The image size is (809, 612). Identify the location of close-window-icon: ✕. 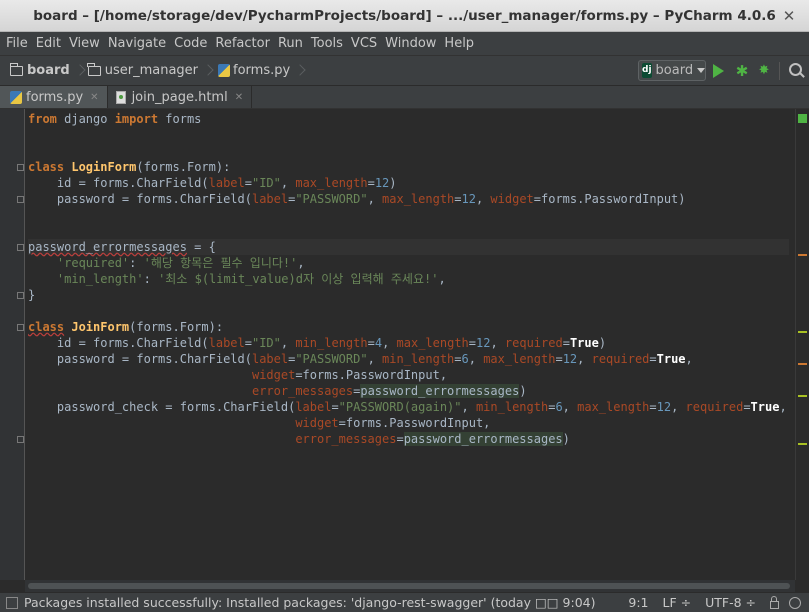
(789, 16).